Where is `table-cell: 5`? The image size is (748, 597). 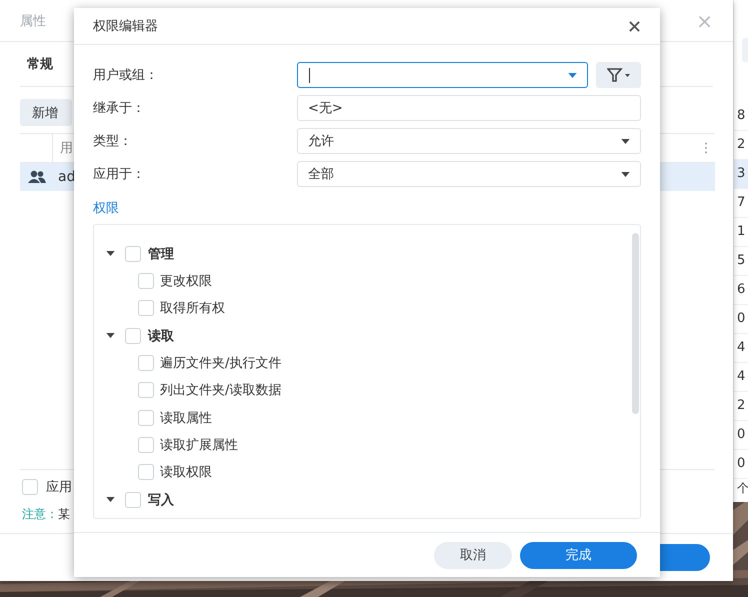 table-cell: 5 is located at coordinates (741, 261).